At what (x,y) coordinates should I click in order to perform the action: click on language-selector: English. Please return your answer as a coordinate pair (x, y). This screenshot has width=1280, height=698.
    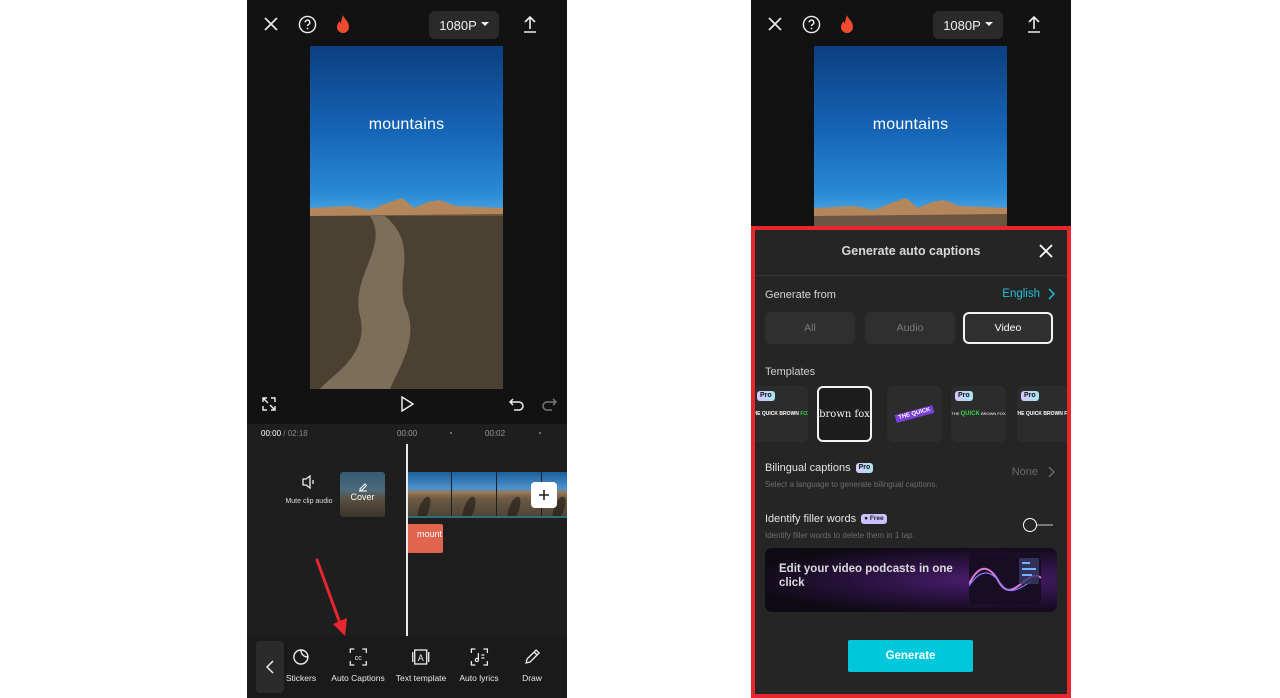
    Looking at the image, I should click on (1028, 294).